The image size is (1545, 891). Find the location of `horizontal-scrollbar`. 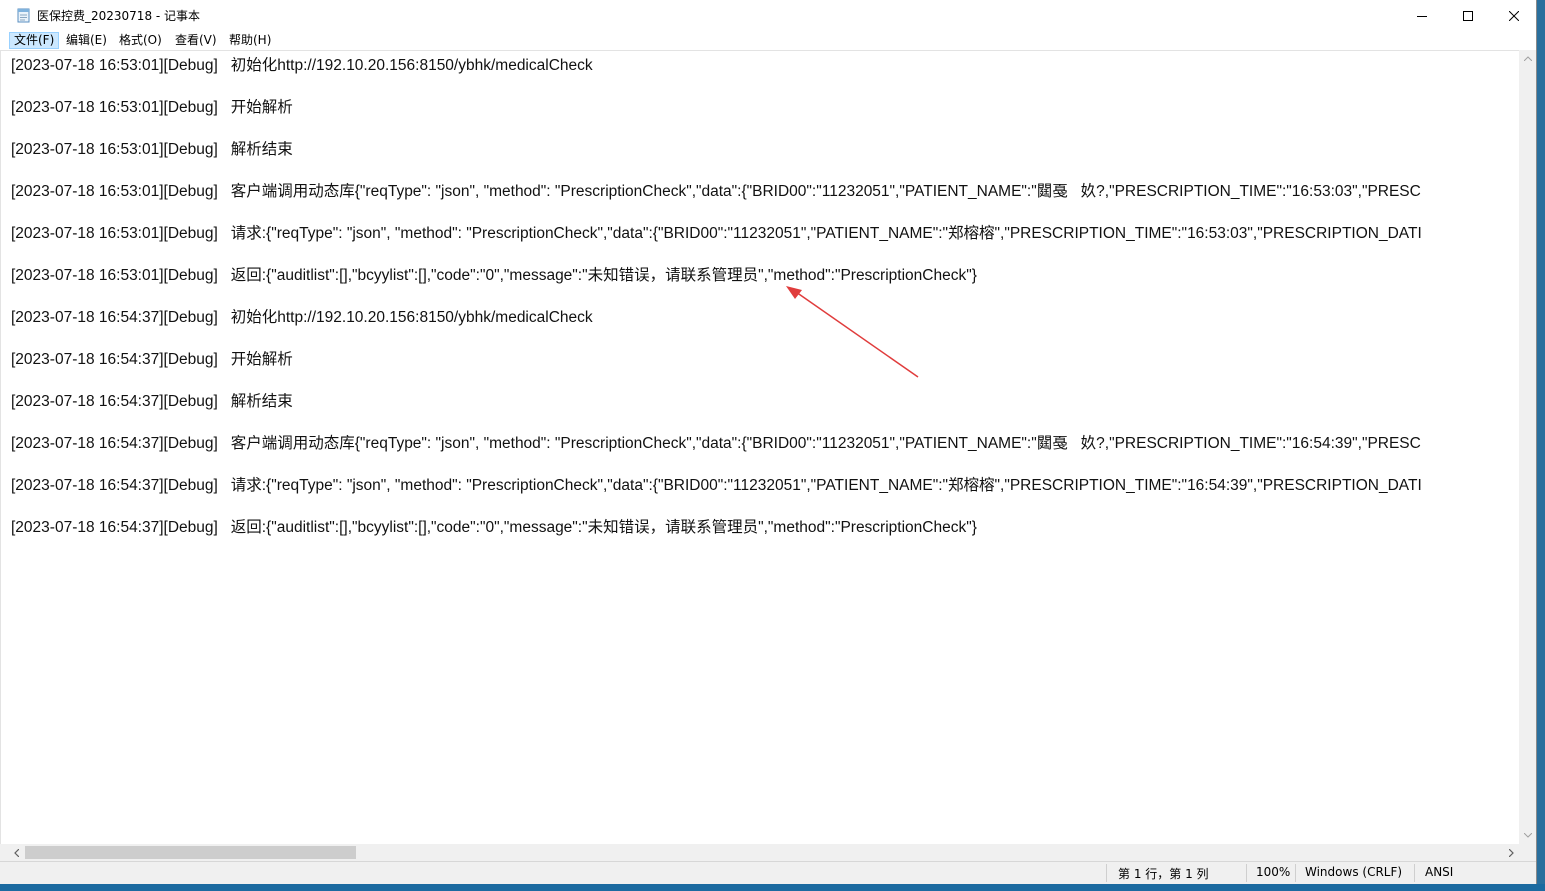

horizontal-scrollbar is located at coordinates (759, 852).